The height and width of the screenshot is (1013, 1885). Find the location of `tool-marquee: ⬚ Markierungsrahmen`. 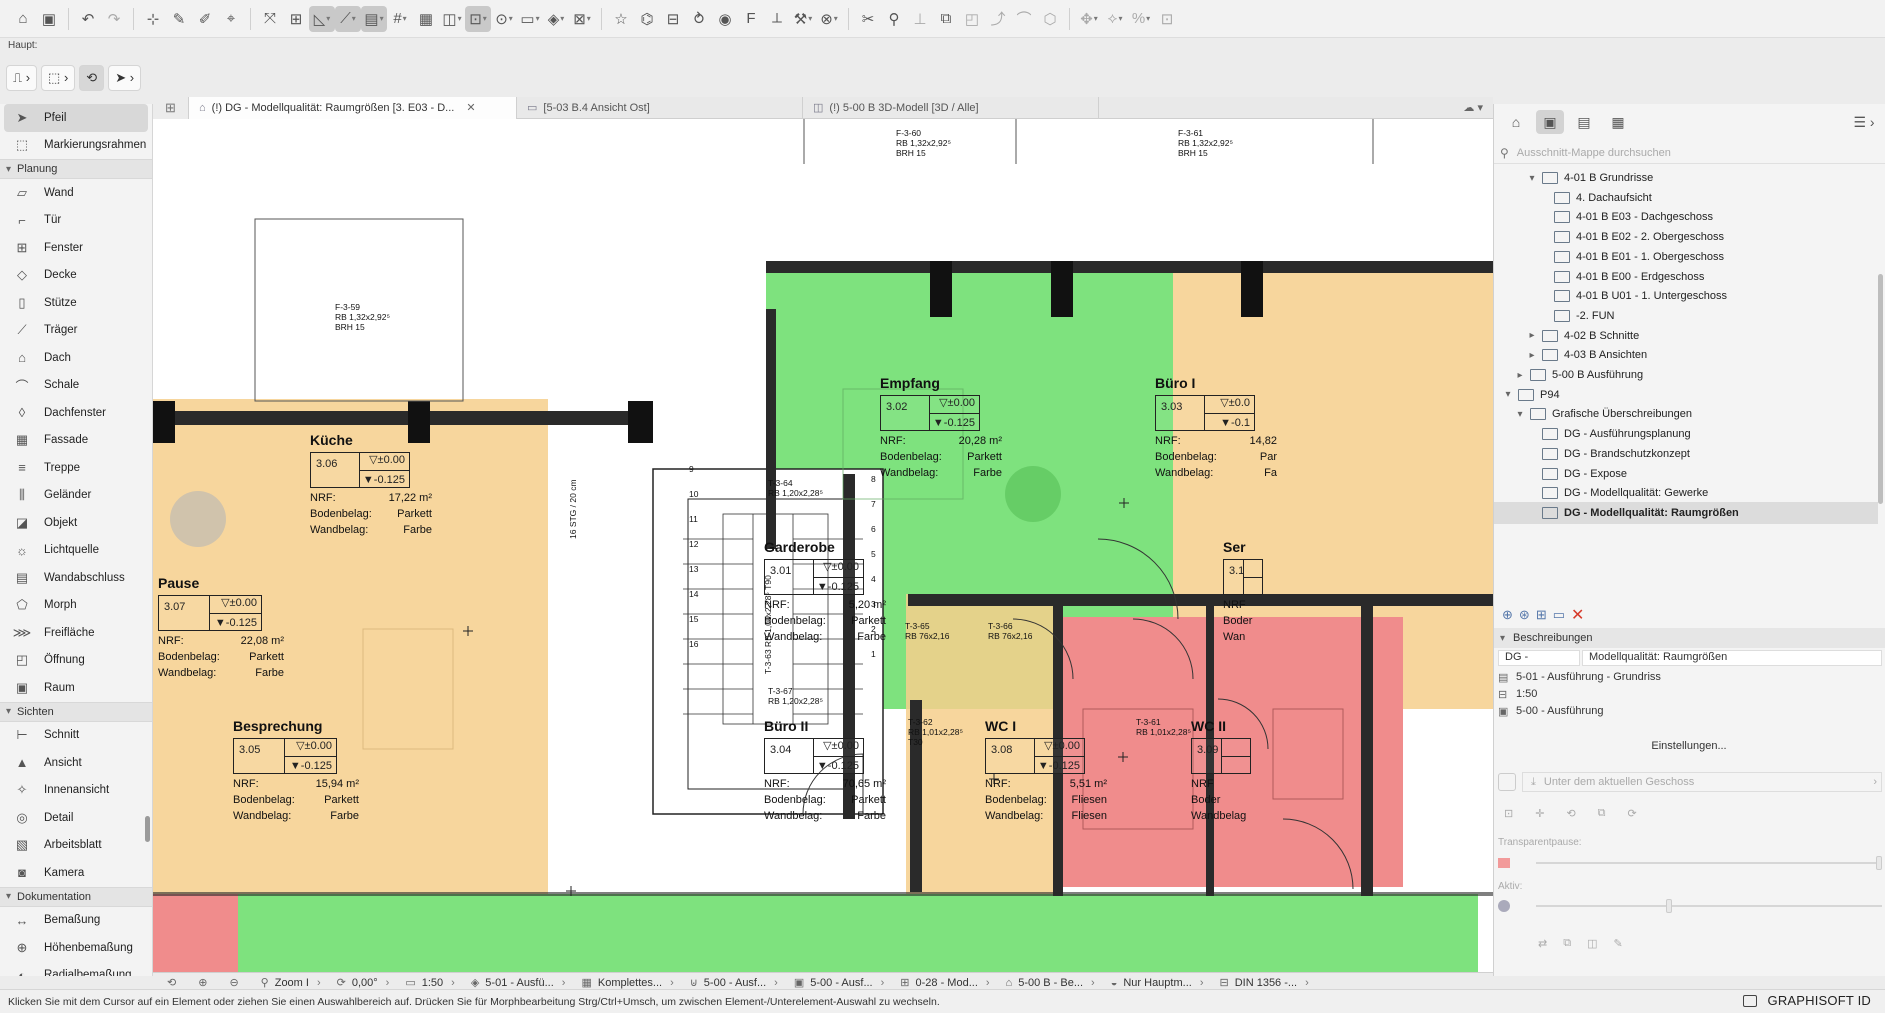

tool-marquee: ⬚ Markierungsrahmen is located at coordinates (76, 146).